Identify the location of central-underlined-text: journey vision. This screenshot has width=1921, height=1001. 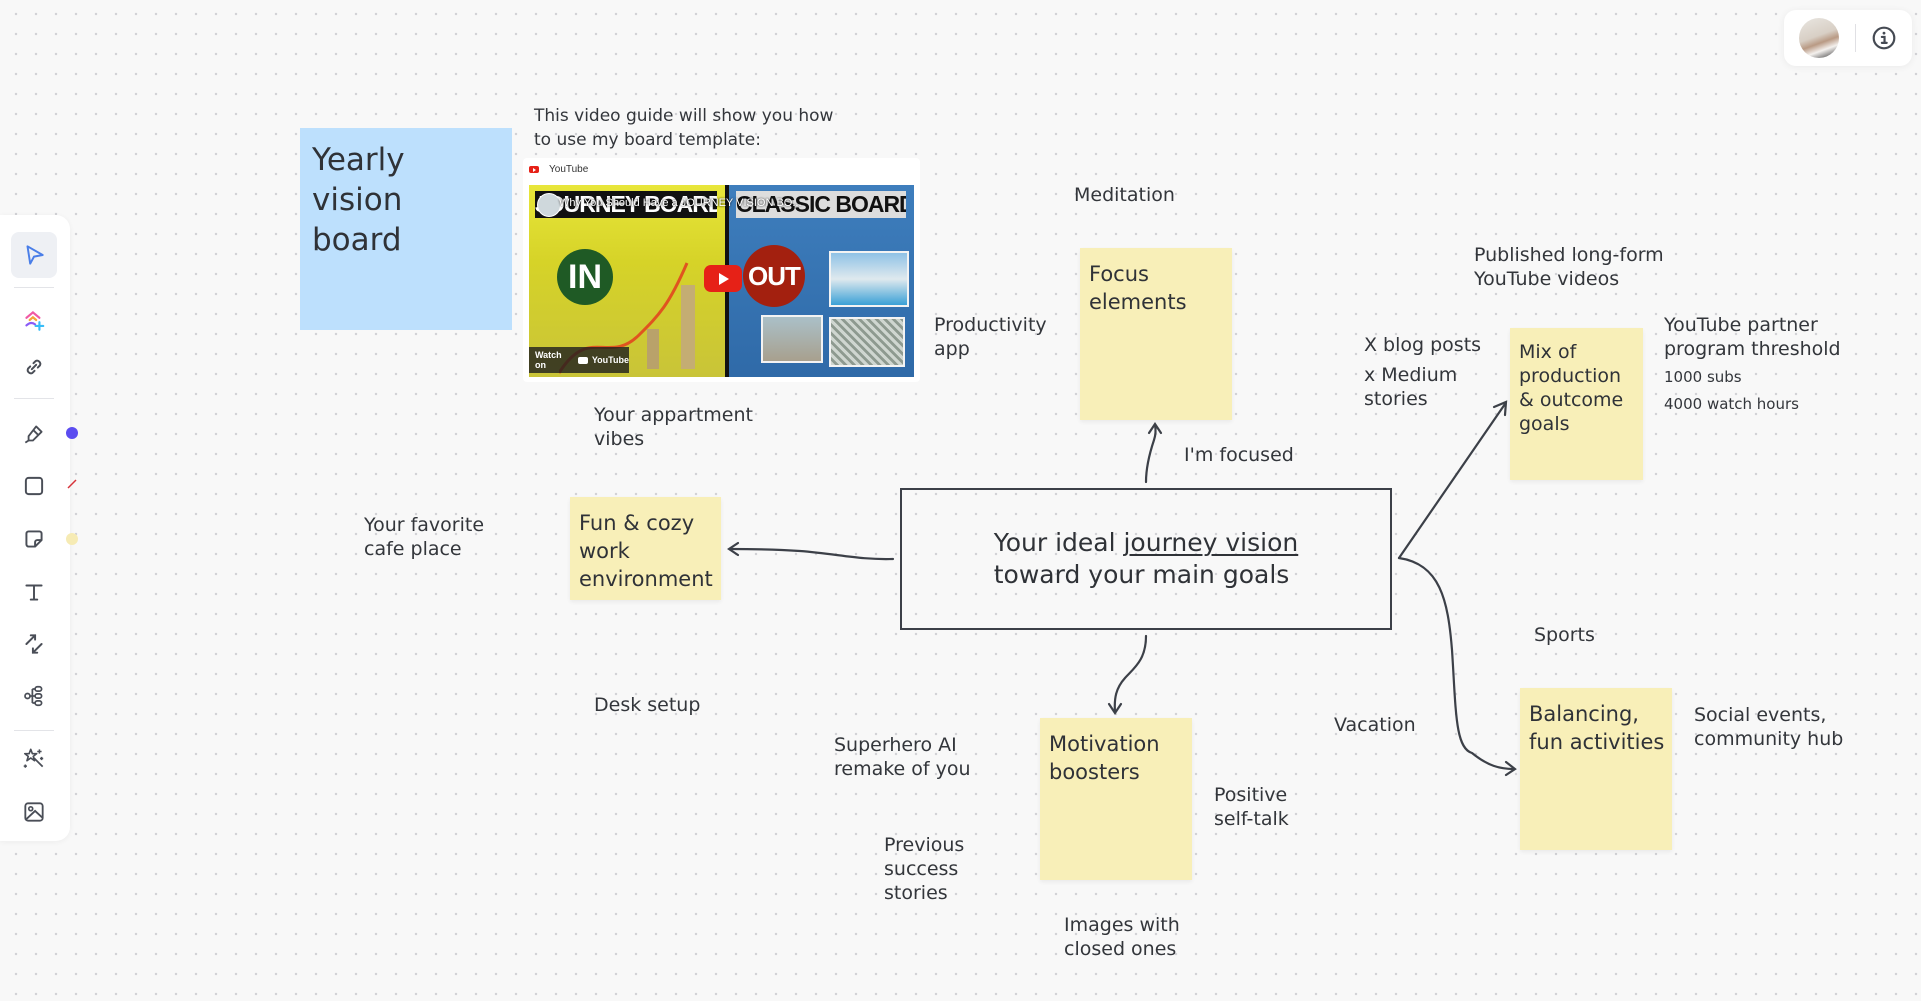
(1211, 542).